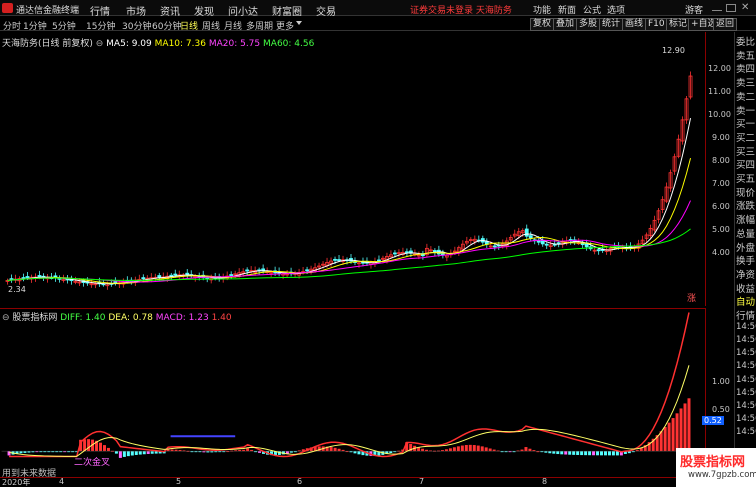 The height and width of the screenshot is (487, 756). What do you see at coordinates (17, 289) in the screenshot?
I see `low-price-label: 2.34` at bounding box center [17, 289].